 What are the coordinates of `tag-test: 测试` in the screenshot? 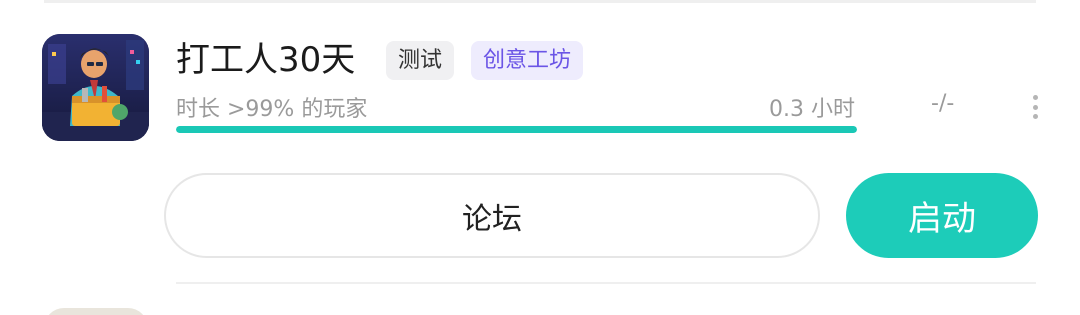 It's located at (420, 60).